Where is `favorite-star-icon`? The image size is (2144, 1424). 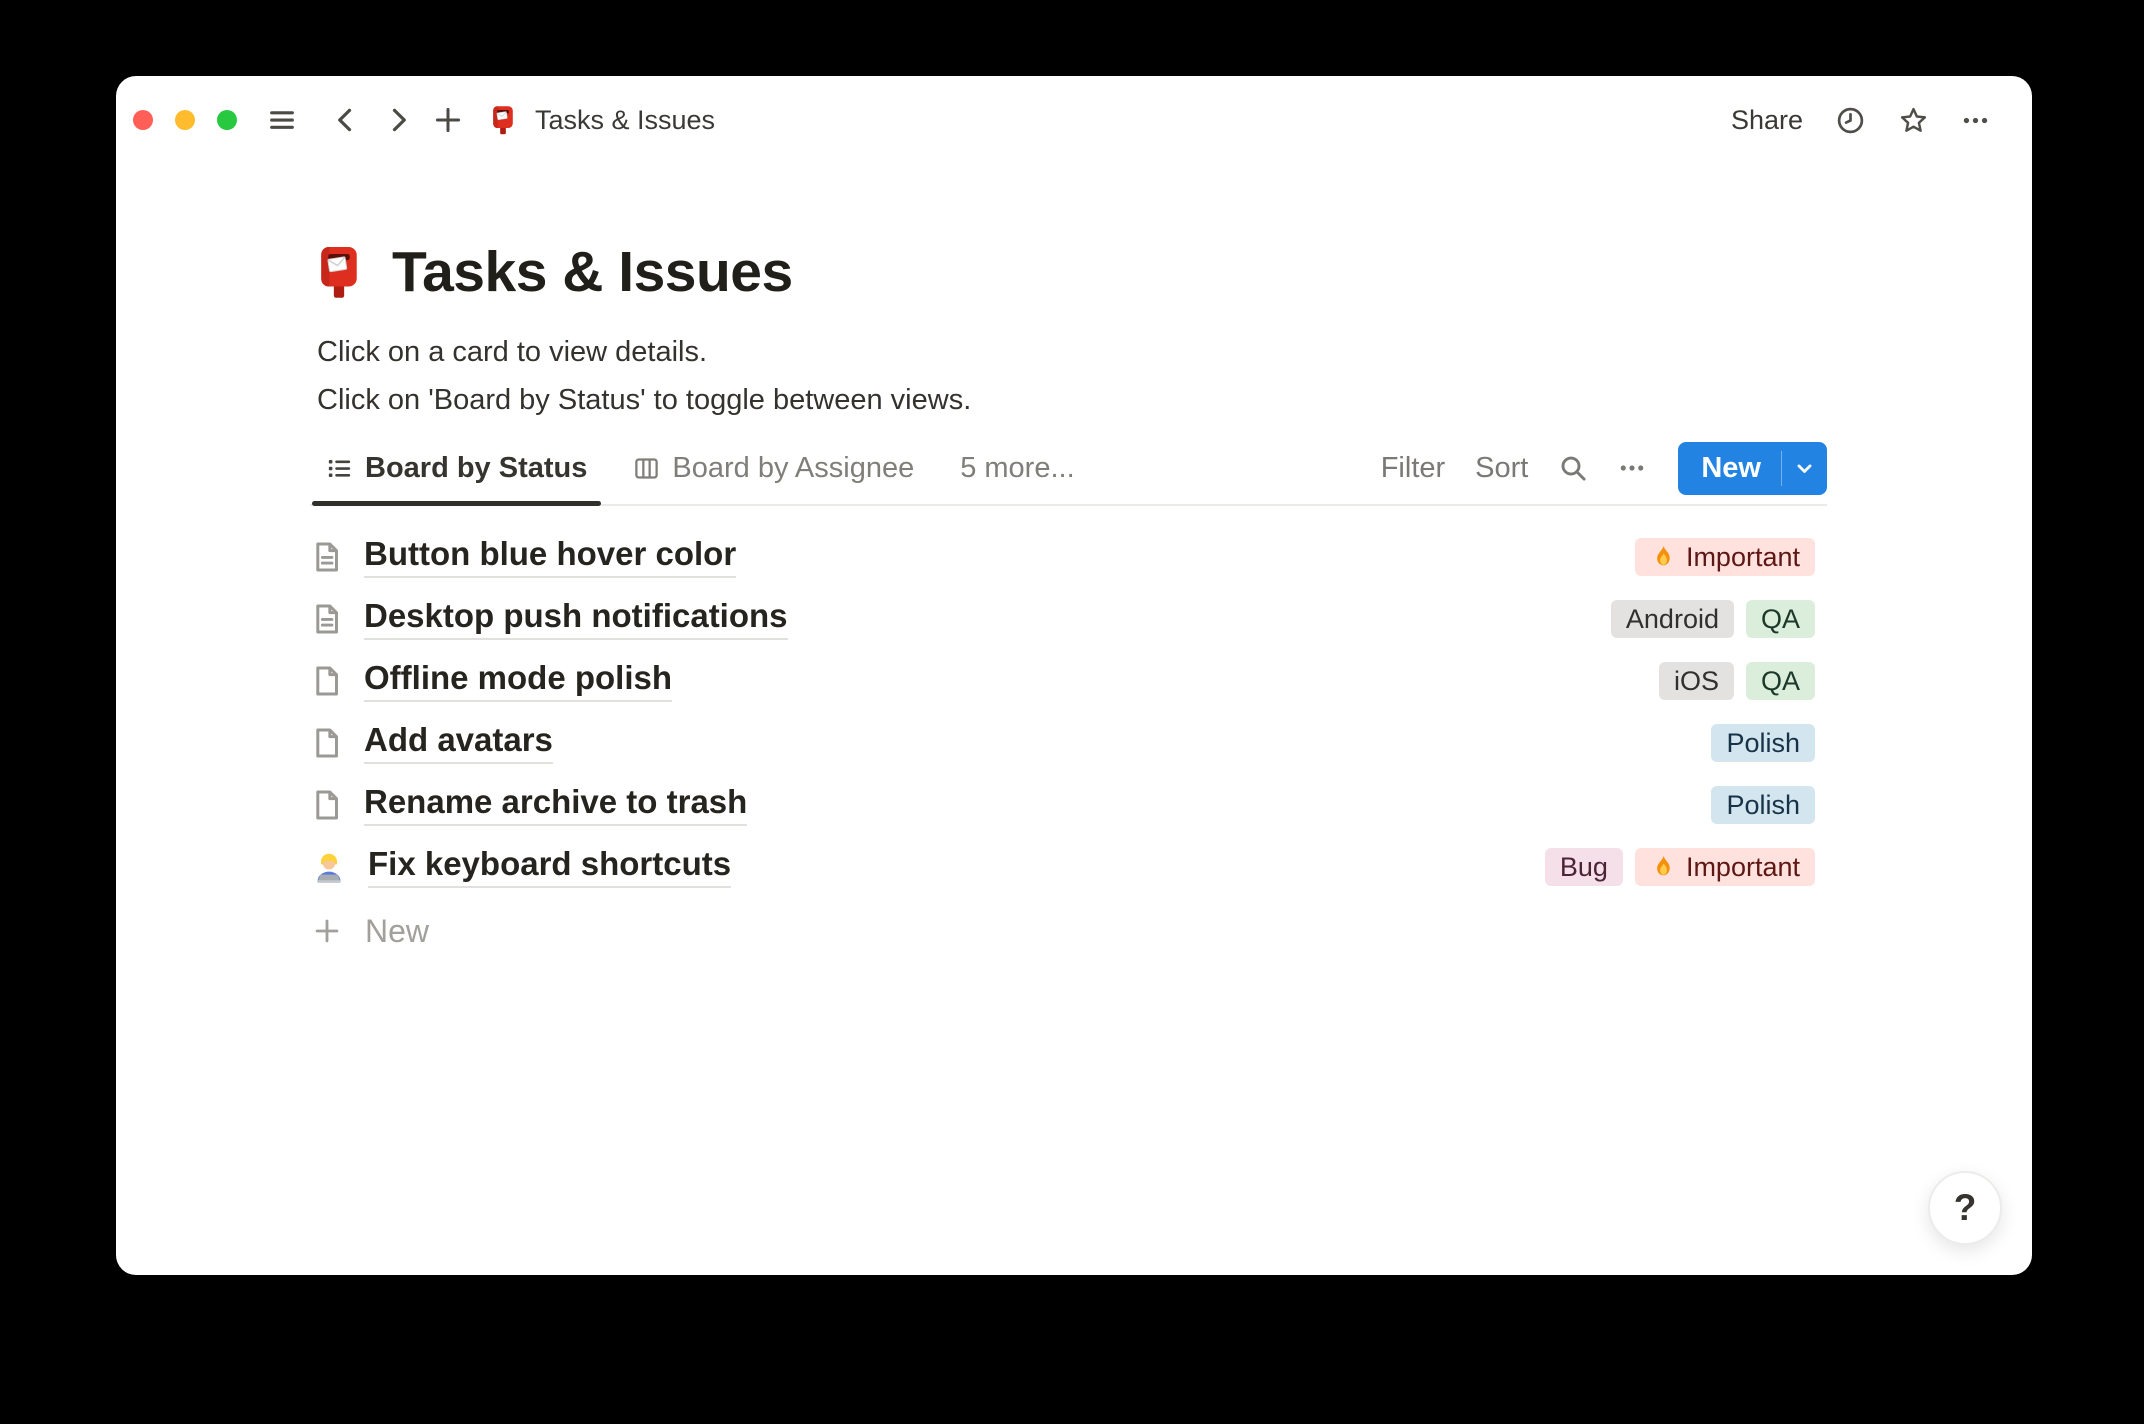 favorite-star-icon is located at coordinates (1913, 120).